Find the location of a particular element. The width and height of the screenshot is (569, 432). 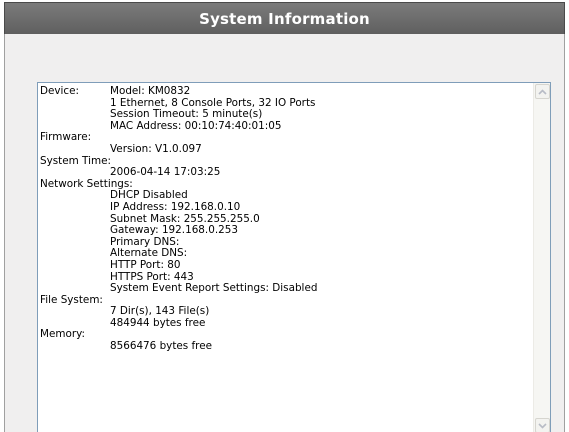

page-title: System Information is located at coordinates (284, 18).